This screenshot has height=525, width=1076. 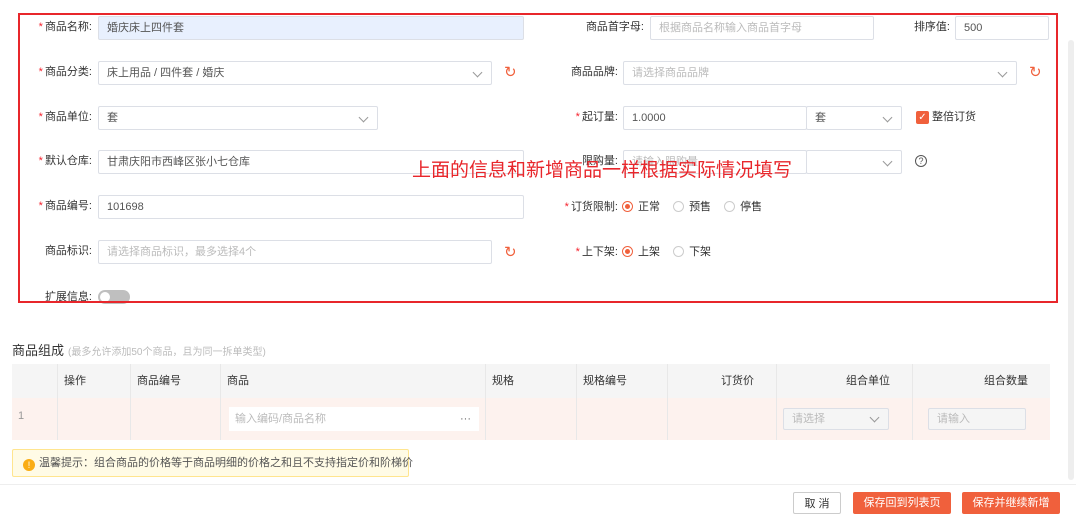 What do you see at coordinates (981, 381) in the screenshot?
I see `th-combo-qty: 组合数量` at bounding box center [981, 381].